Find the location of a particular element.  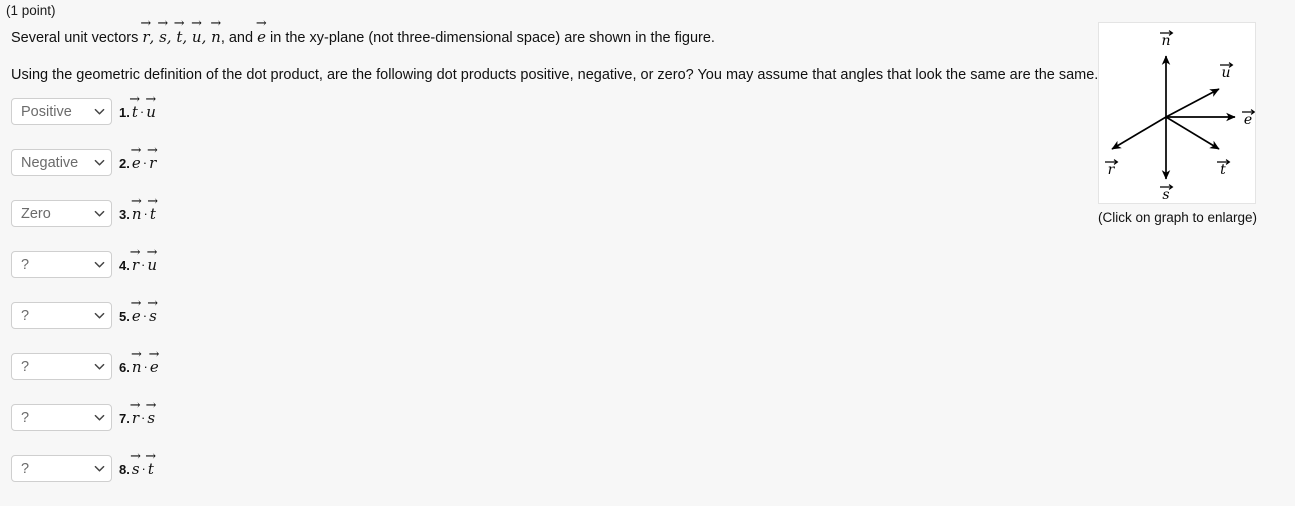

dot-product-expression: → t · → u is located at coordinates (143, 106).